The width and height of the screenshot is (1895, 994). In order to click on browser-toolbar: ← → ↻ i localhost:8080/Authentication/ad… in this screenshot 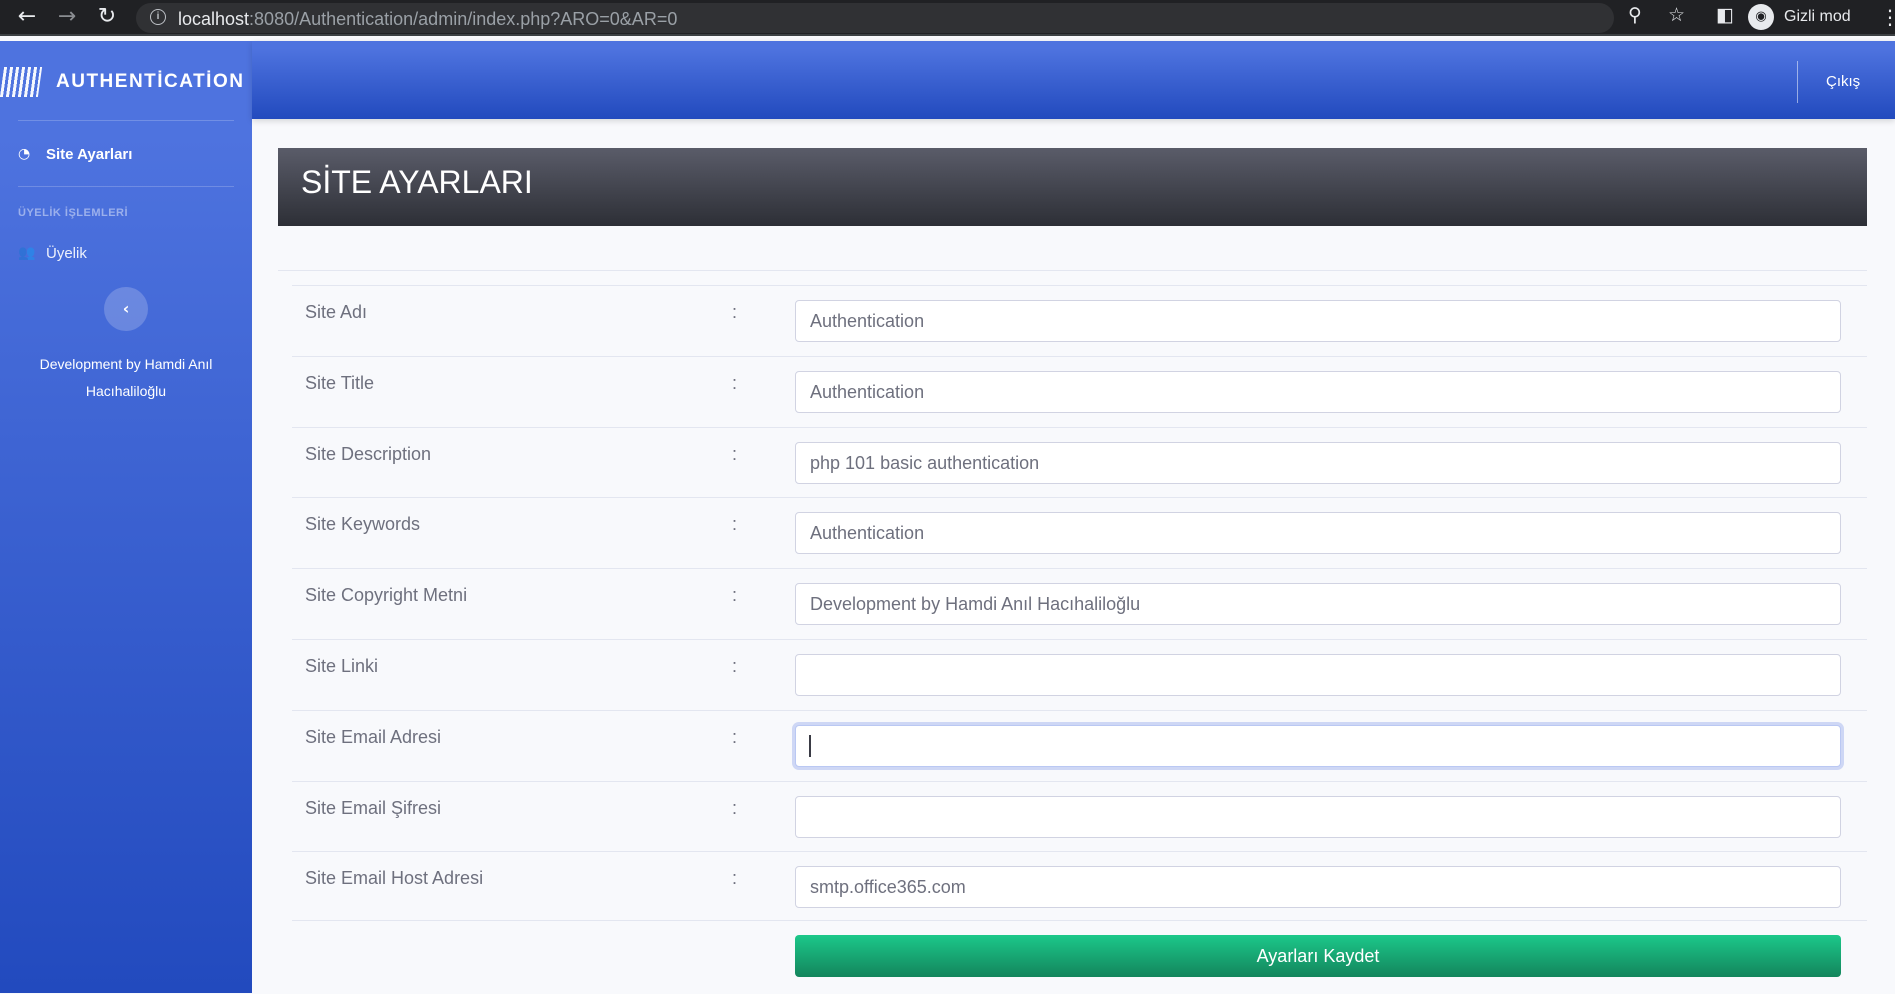, I will do `click(947, 18)`.